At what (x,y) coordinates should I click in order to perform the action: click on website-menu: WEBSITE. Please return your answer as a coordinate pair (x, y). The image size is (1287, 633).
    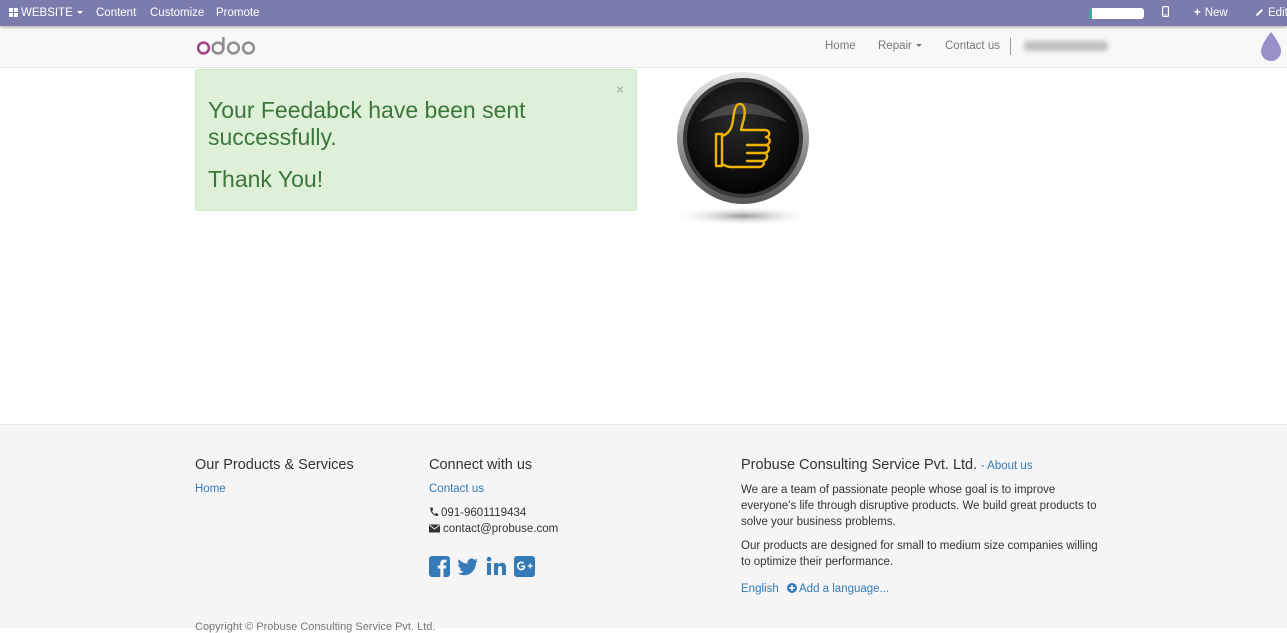
    Looking at the image, I should click on (46, 13).